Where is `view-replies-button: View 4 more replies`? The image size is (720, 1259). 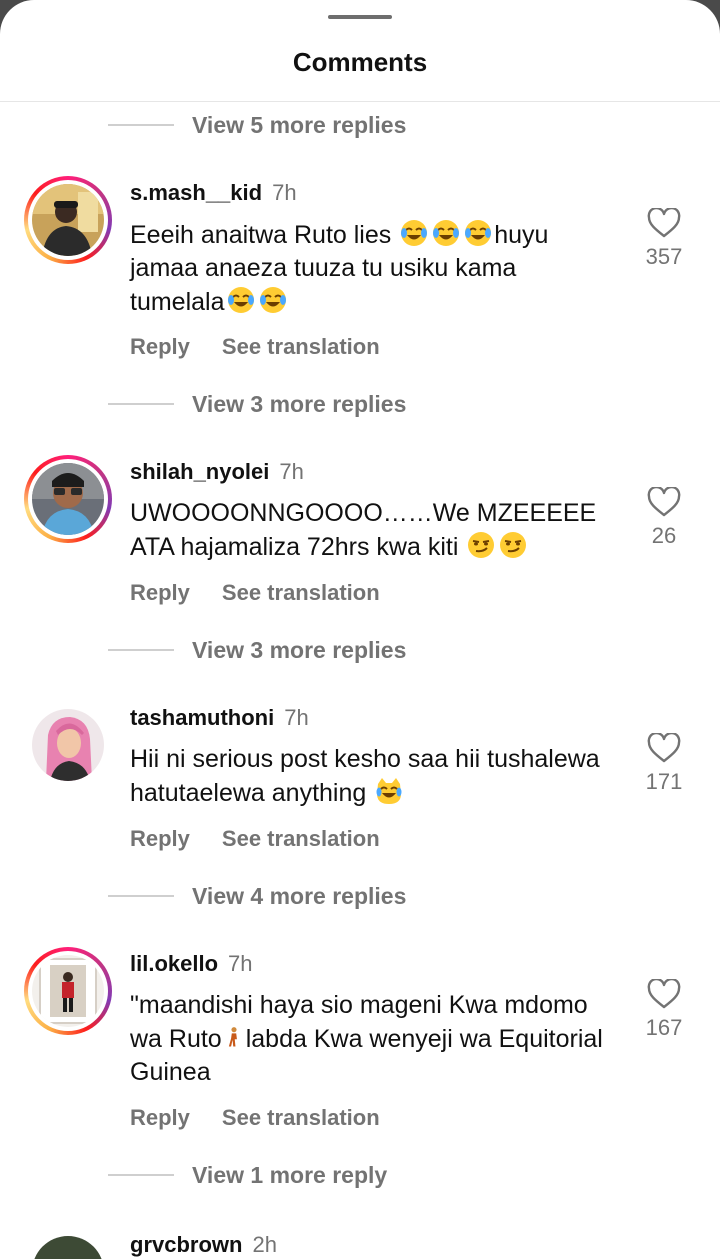 view-replies-button: View 4 more replies is located at coordinates (257, 896).